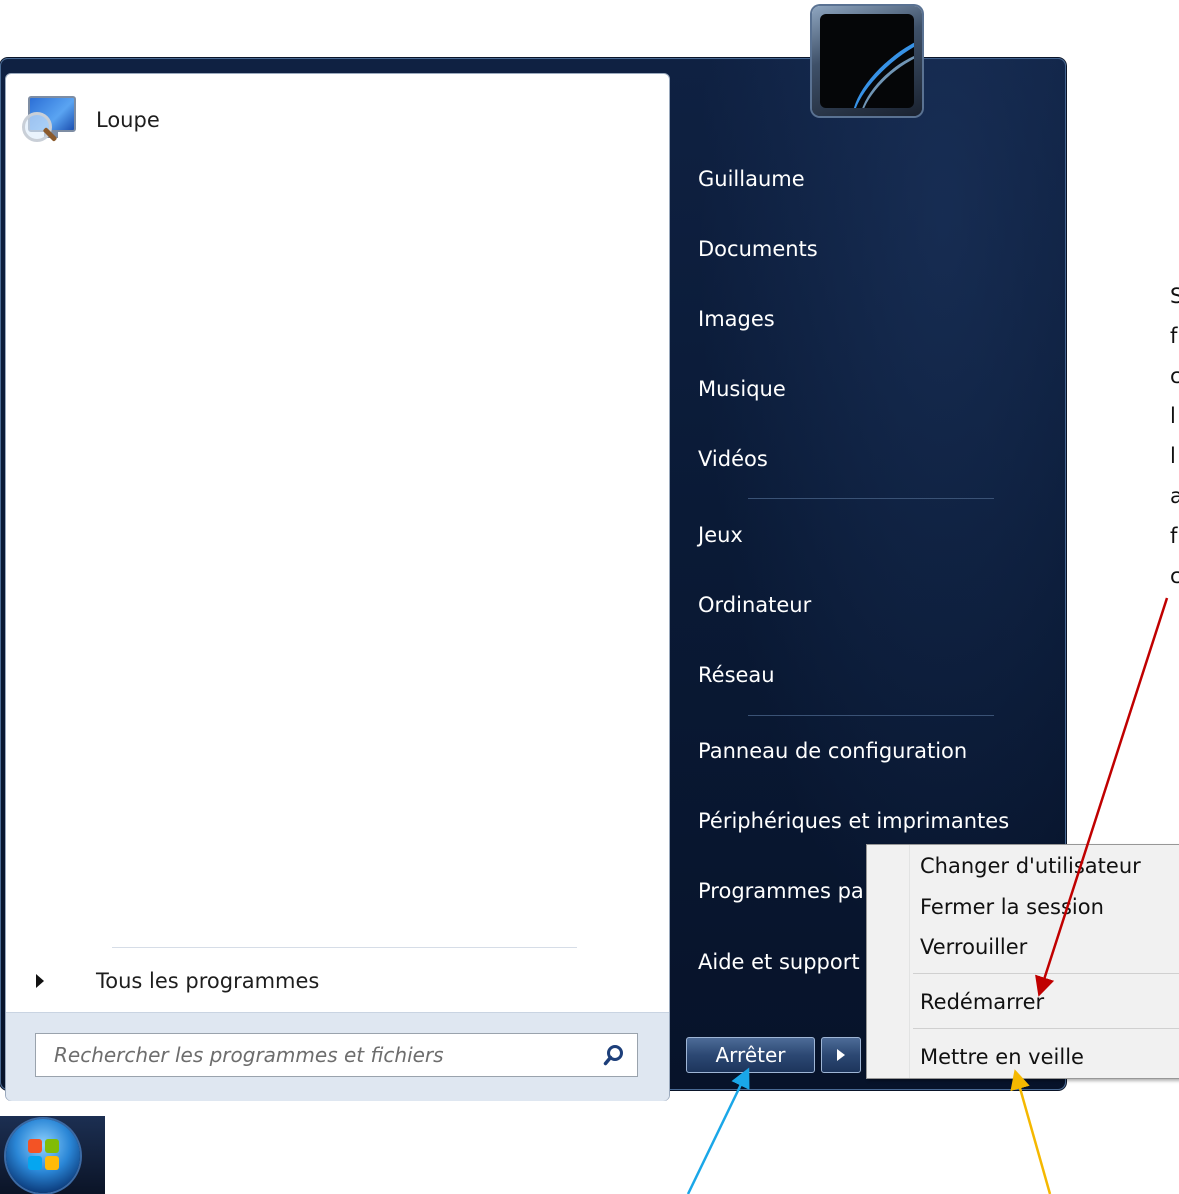  I want to click on blue-arrow, so click(718, 1130).